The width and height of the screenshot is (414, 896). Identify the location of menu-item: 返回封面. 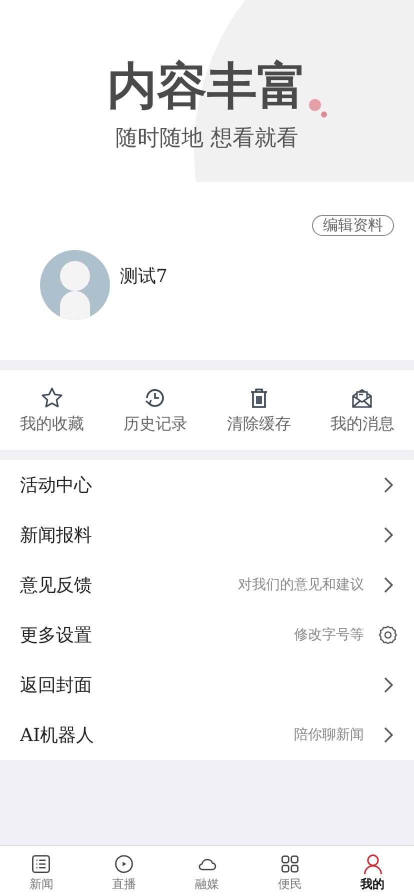
(207, 685).